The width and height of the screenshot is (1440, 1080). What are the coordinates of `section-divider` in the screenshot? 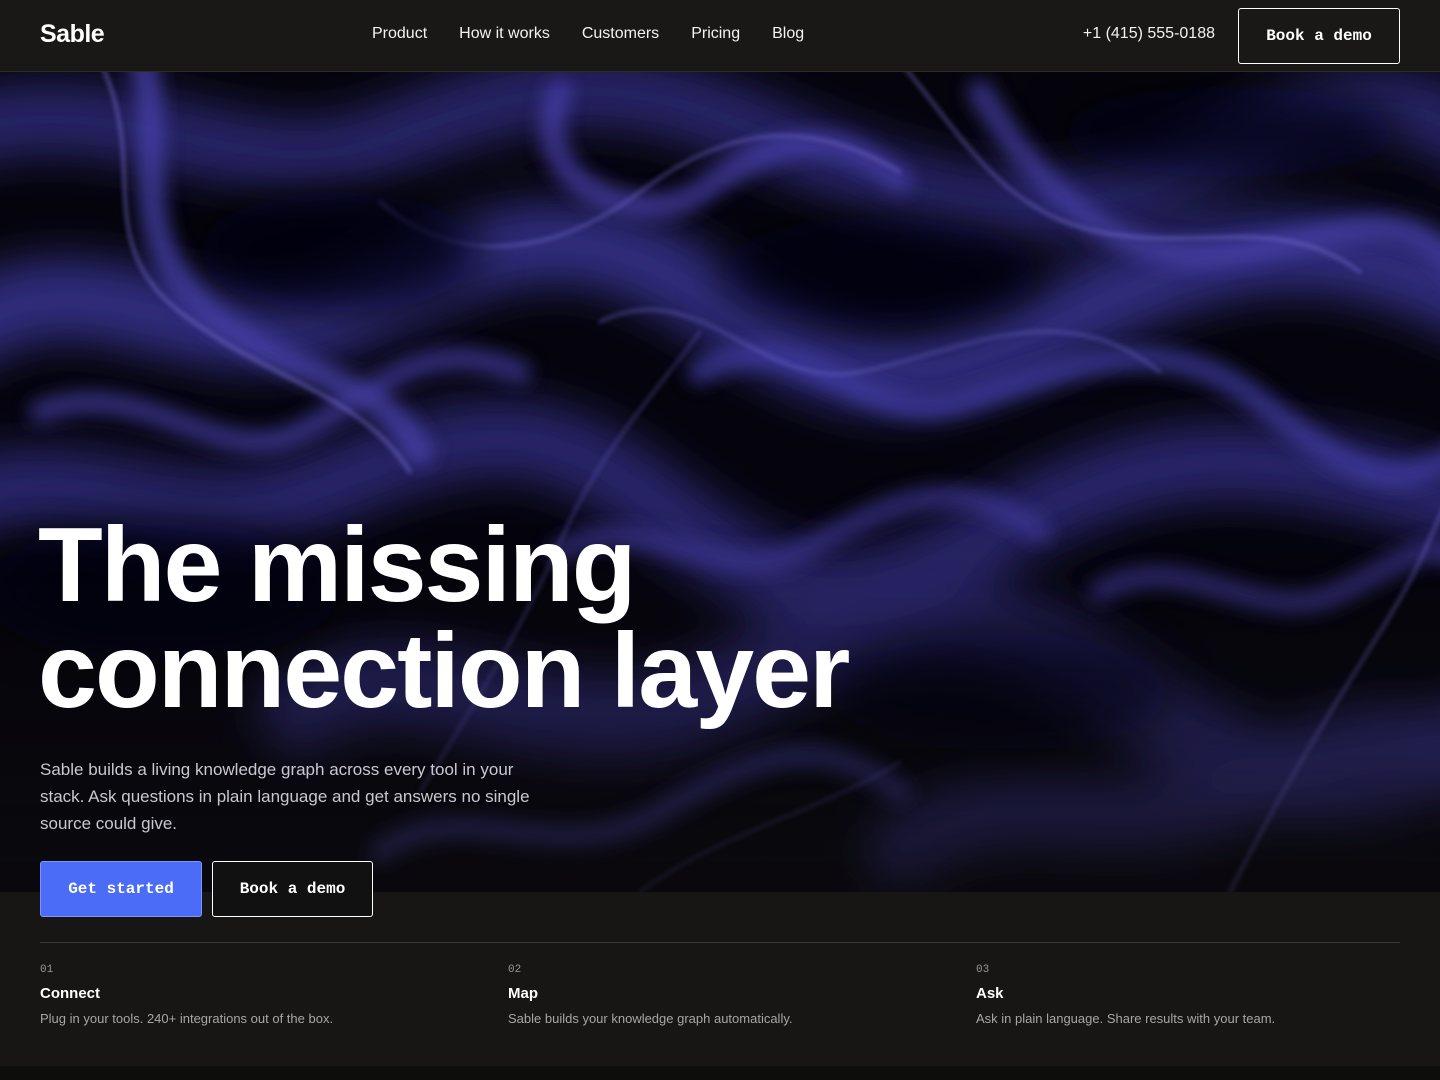 It's located at (720, 942).